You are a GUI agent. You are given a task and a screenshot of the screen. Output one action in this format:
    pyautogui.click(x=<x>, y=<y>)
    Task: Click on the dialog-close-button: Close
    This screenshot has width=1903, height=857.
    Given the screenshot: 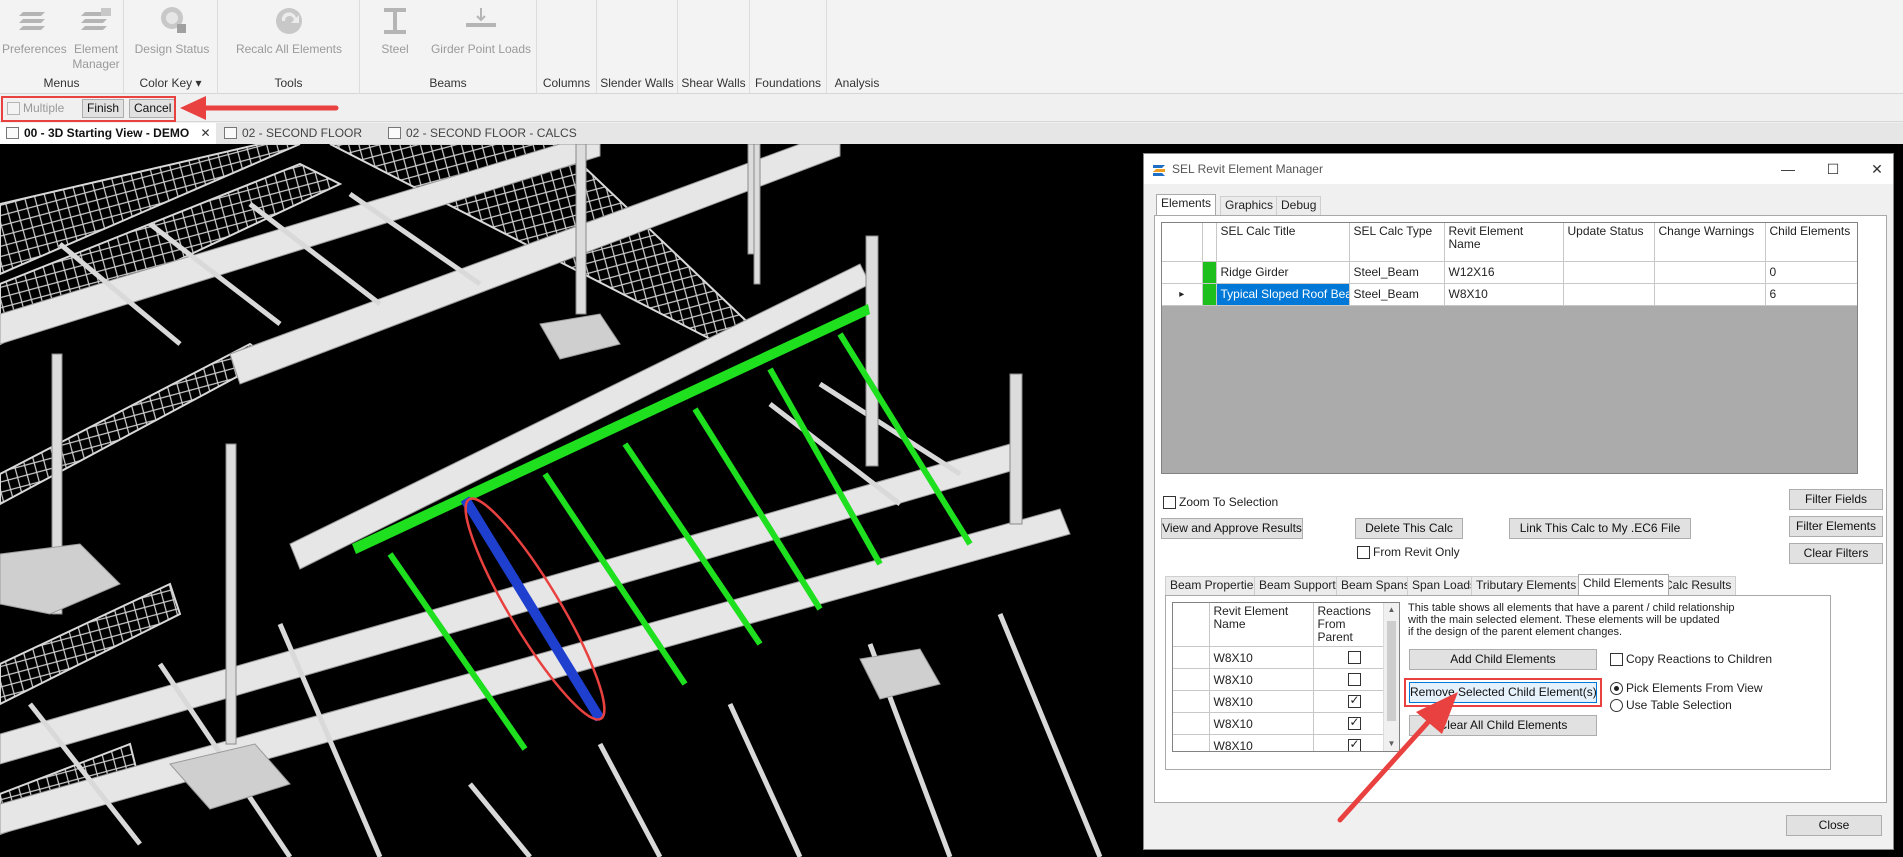 What is the action you would take?
    pyautogui.click(x=1834, y=825)
    